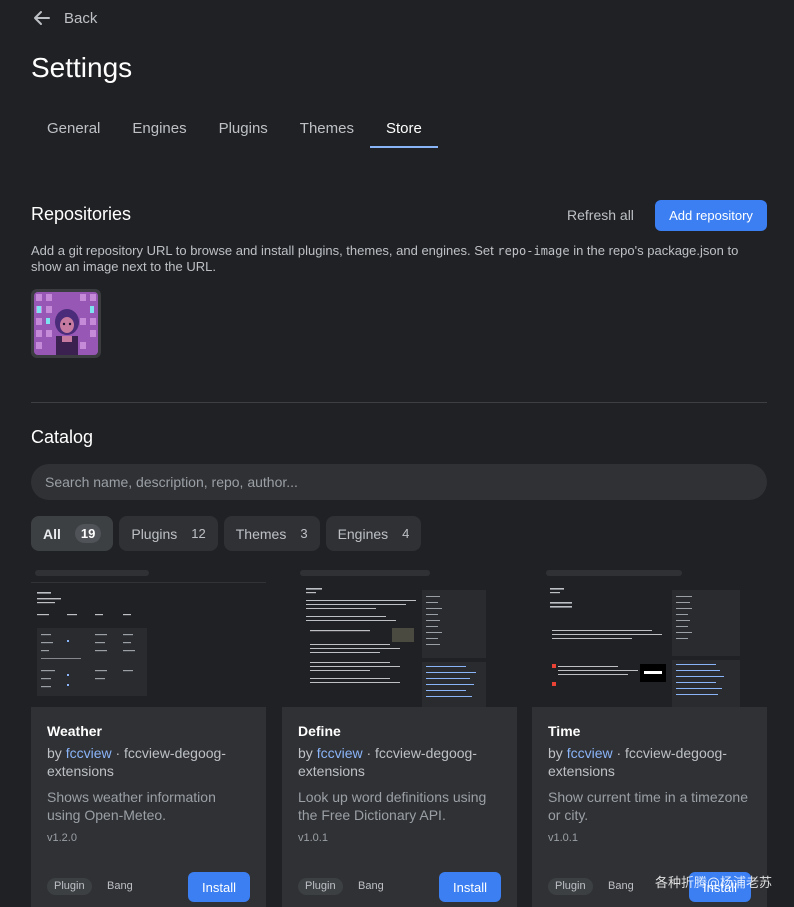 The width and height of the screenshot is (794, 907). What do you see at coordinates (373, 533) in the screenshot?
I see `filter-engines: Engines 4` at bounding box center [373, 533].